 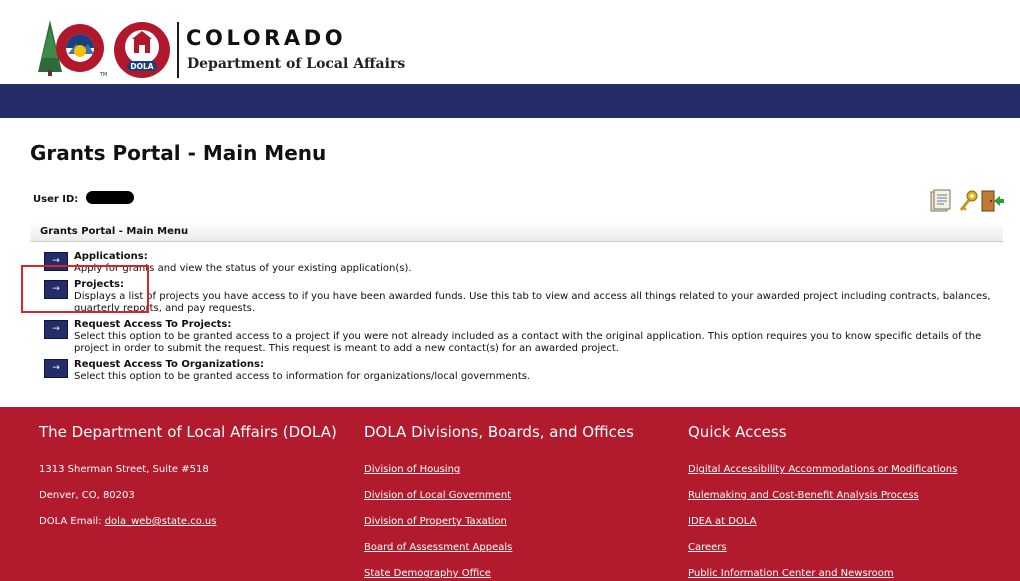 I want to click on navigation-bar, so click(x=510, y=101).